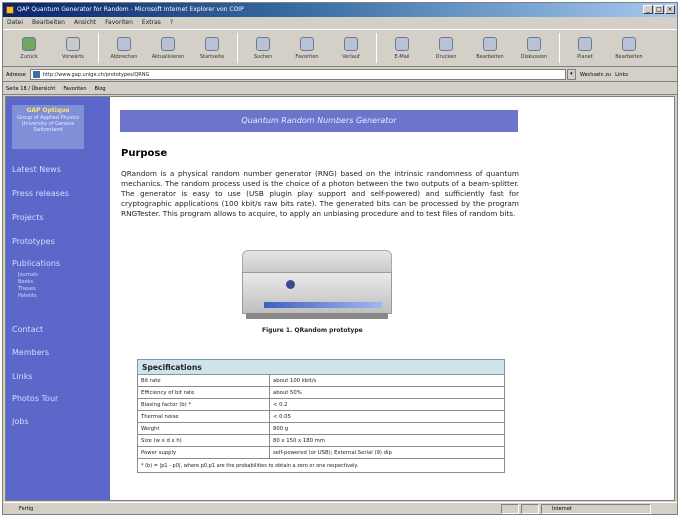 This screenshot has height=517, width=680. What do you see at coordinates (648, 9) in the screenshot?
I see `minimize-button: _` at bounding box center [648, 9].